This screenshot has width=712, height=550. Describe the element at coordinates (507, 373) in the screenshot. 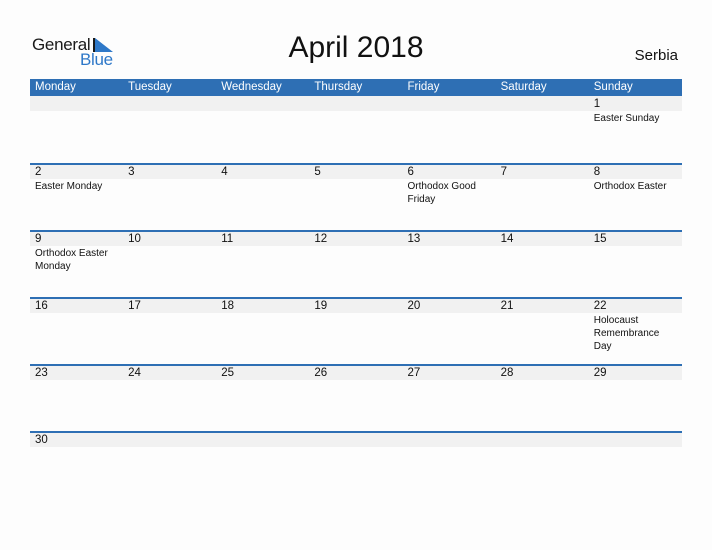

I see `day-number: 28` at that location.